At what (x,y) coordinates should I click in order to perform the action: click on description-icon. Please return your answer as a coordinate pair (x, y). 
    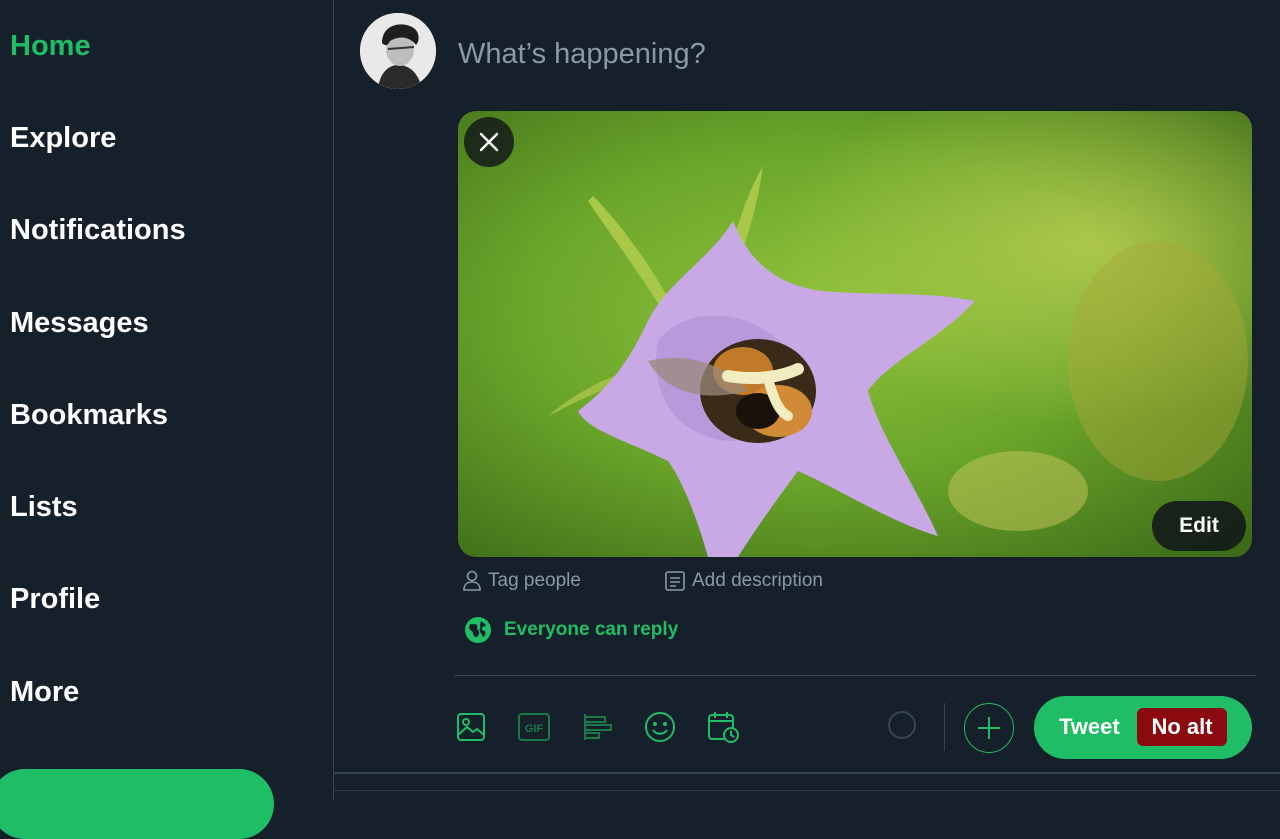
    Looking at the image, I should click on (675, 581).